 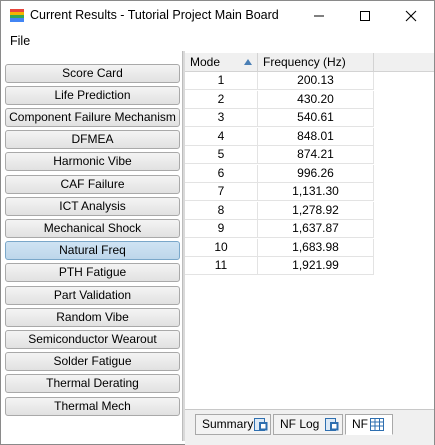 What do you see at coordinates (221, 155) in the screenshot?
I see `cell-mode: 5` at bounding box center [221, 155].